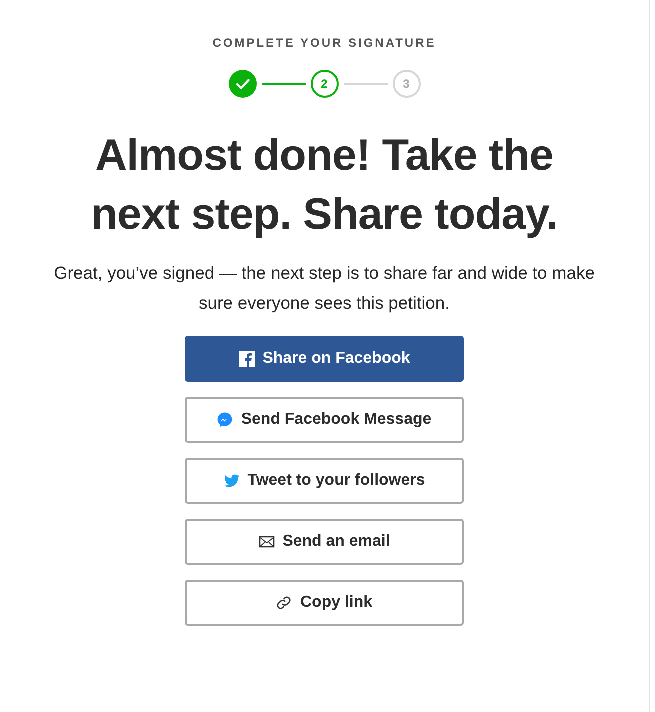  What do you see at coordinates (324, 542) in the screenshot?
I see `email-button: Send an email` at bounding box center [324, 542].